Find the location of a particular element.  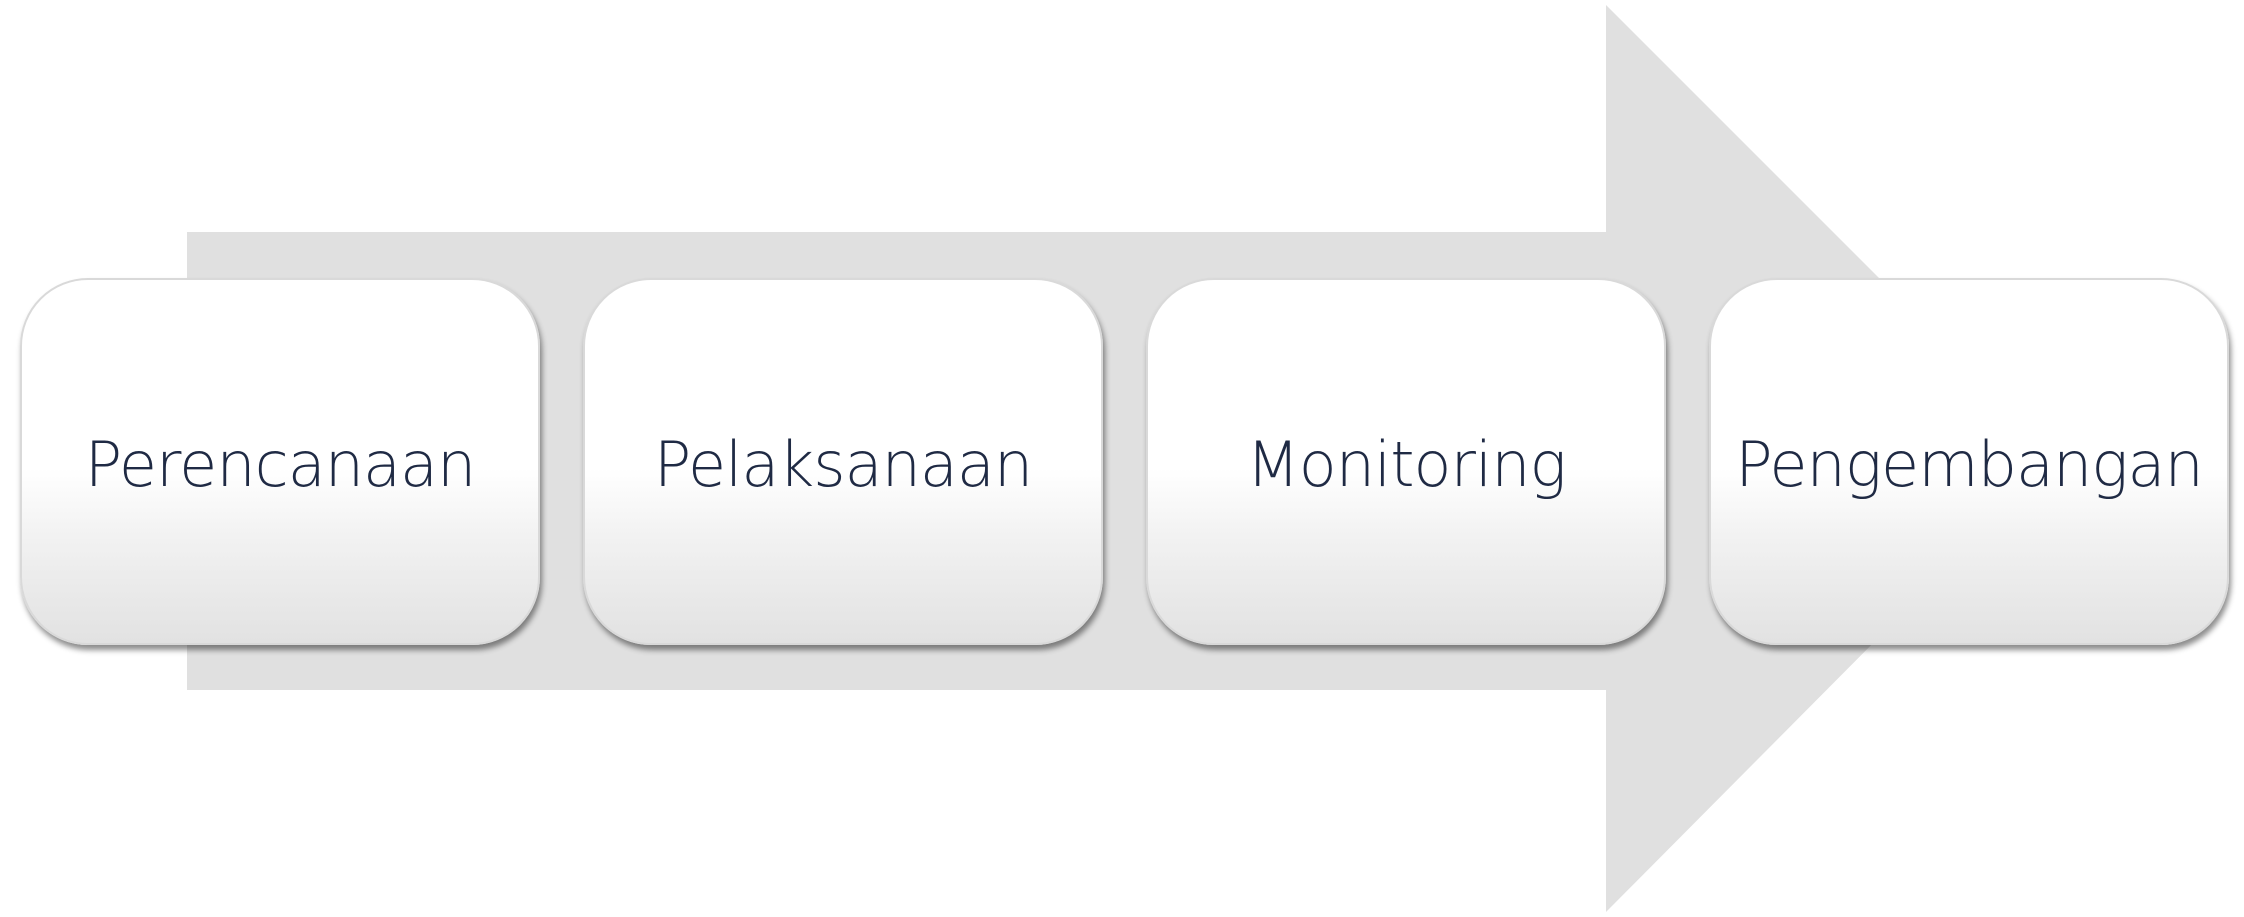

step-label-3: Monitoring is located at coordinates (1406, 464).